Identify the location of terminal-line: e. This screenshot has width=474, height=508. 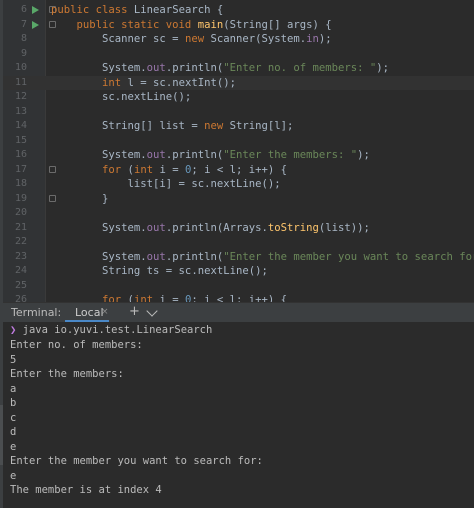
(13, 446).